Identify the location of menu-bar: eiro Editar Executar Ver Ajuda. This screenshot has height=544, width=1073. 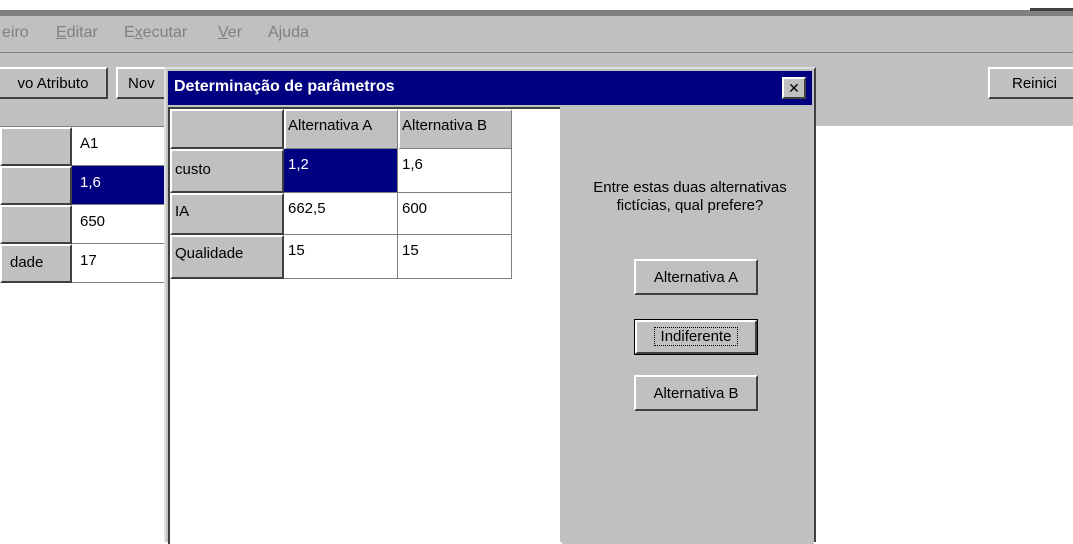
(536, 34).